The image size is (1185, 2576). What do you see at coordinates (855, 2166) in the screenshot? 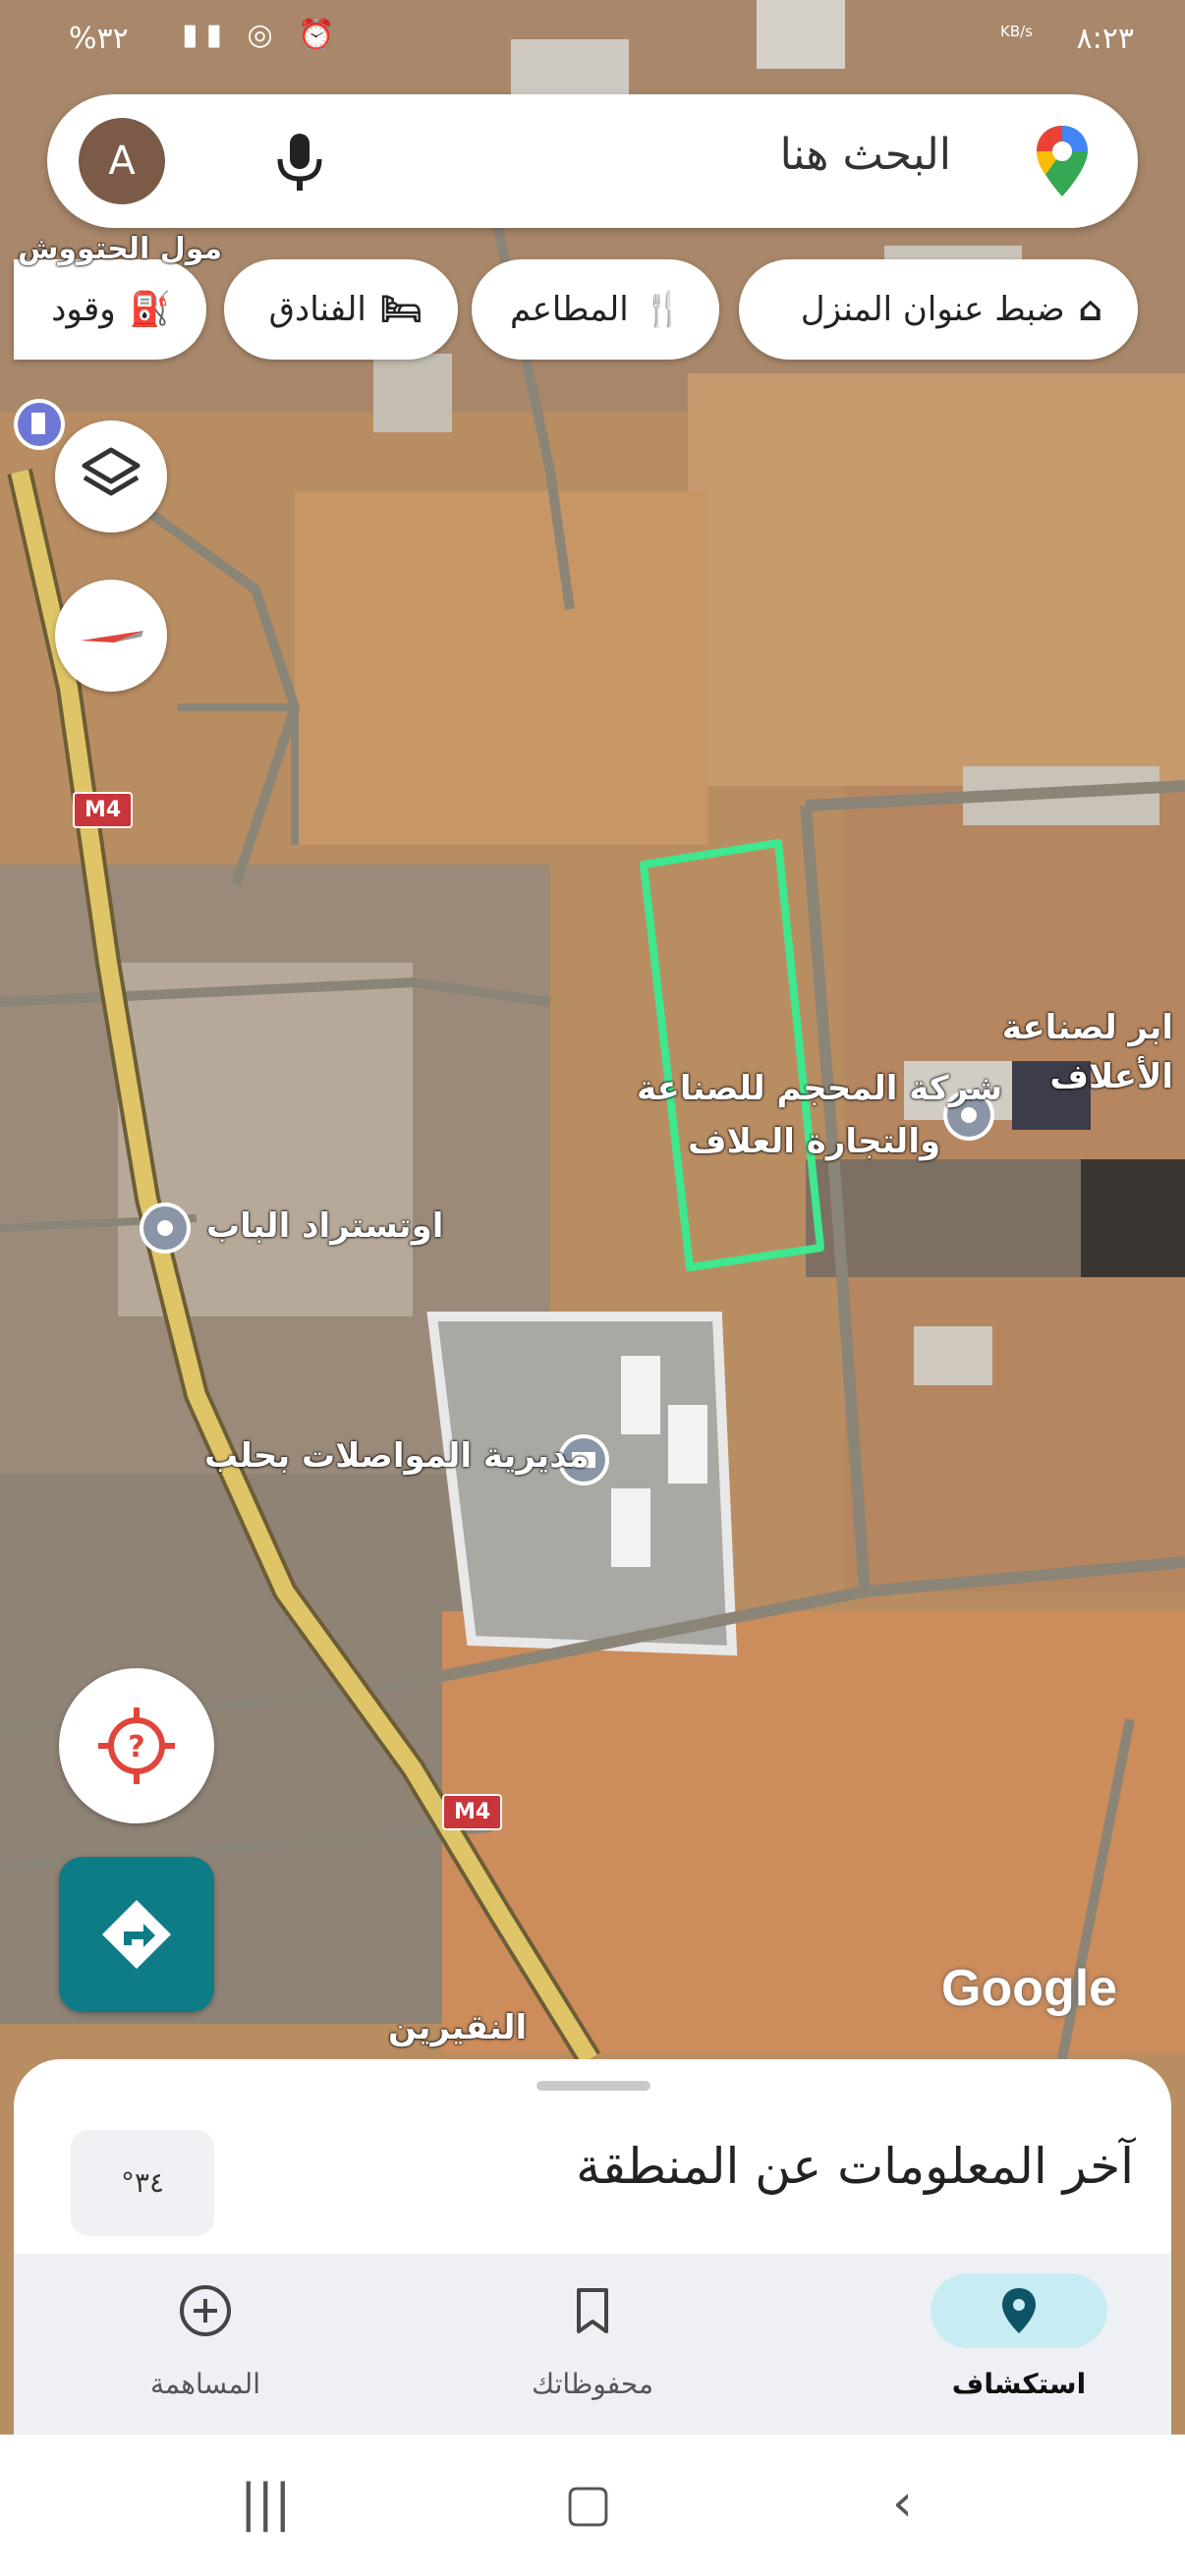
I see `sheet-title: آخر المعلومات عن المنطقة` at bounding box center [855, 2166].